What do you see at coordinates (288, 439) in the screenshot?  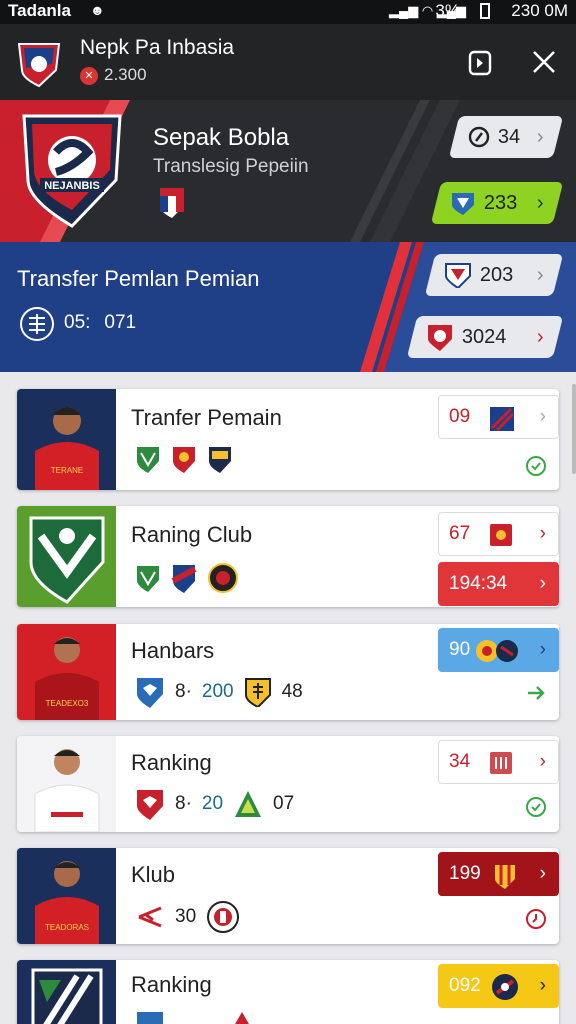 I see `list-item: TERANE Tranfer Pemain 09 ›` at bounding box center [288, 439].